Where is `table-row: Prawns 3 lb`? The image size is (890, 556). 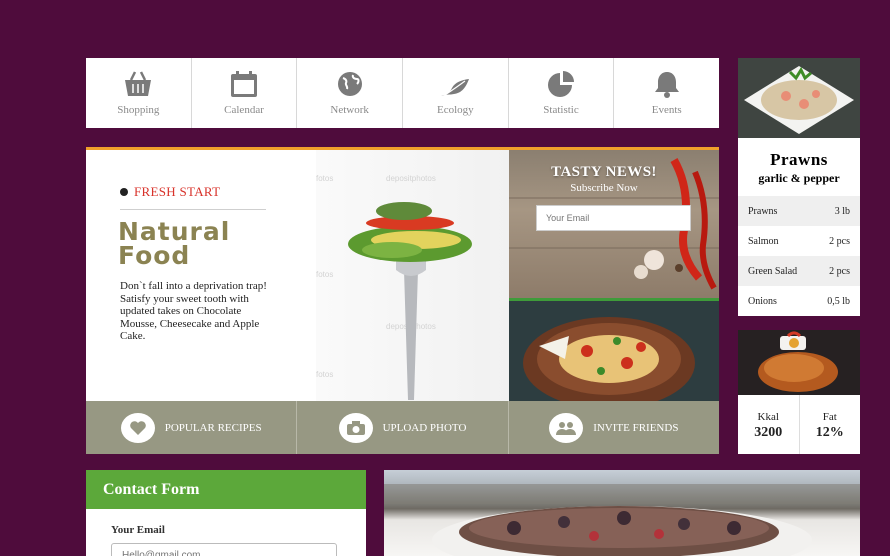 table-row: Prawns 3 lb is located at coordinates (799, 211).